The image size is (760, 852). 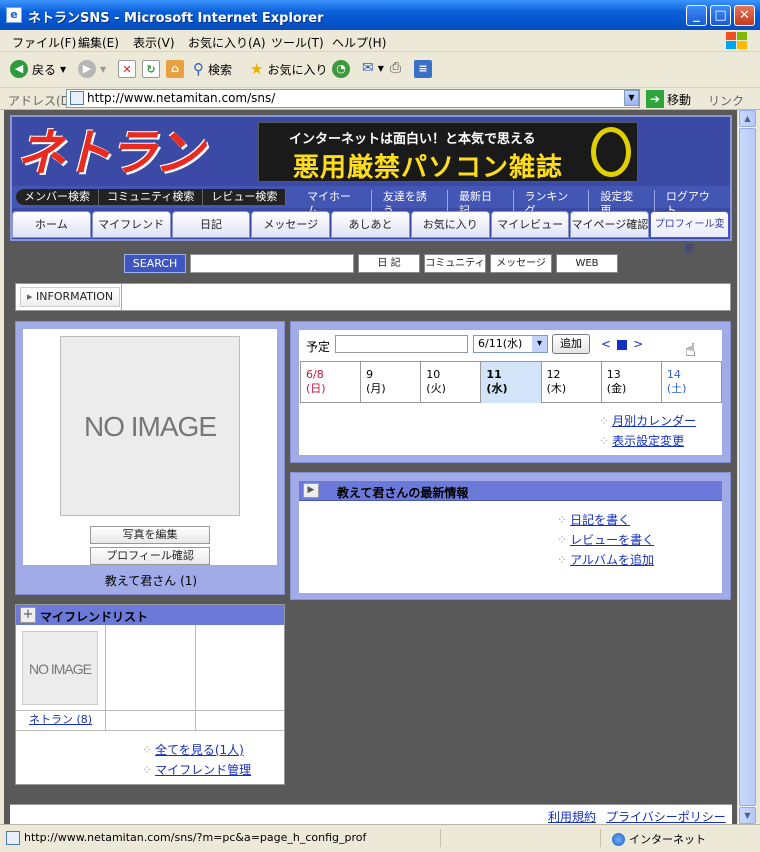 What do you see at coordinates (692, 382) in the screenshot?
I see `day-cell: 14 (土)` at bounding box center [692, 382].